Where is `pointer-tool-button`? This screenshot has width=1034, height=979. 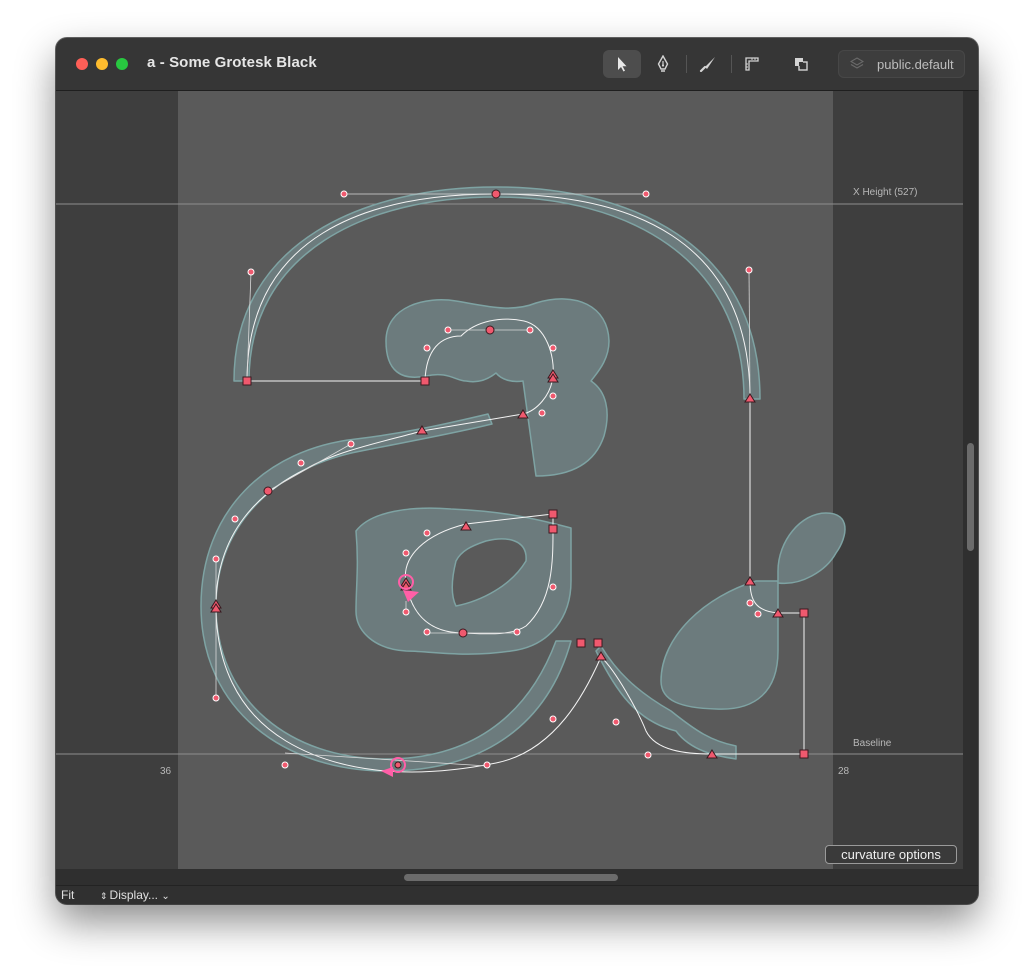
pointer-tool-button is located at coordinates (622, 64).